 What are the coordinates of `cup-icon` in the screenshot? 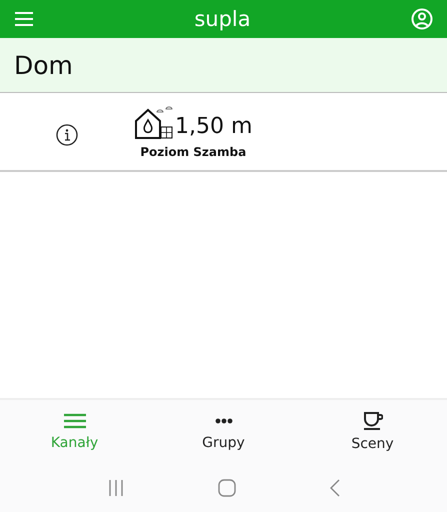 It's located at (372, 421).